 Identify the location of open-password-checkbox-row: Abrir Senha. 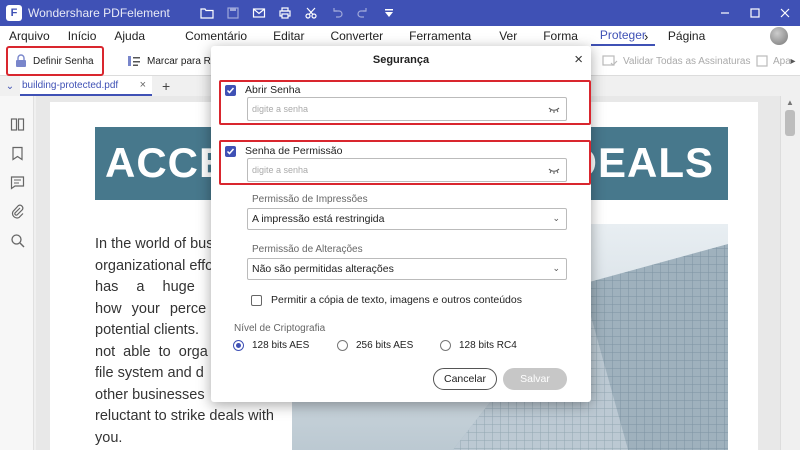
(262, 90).